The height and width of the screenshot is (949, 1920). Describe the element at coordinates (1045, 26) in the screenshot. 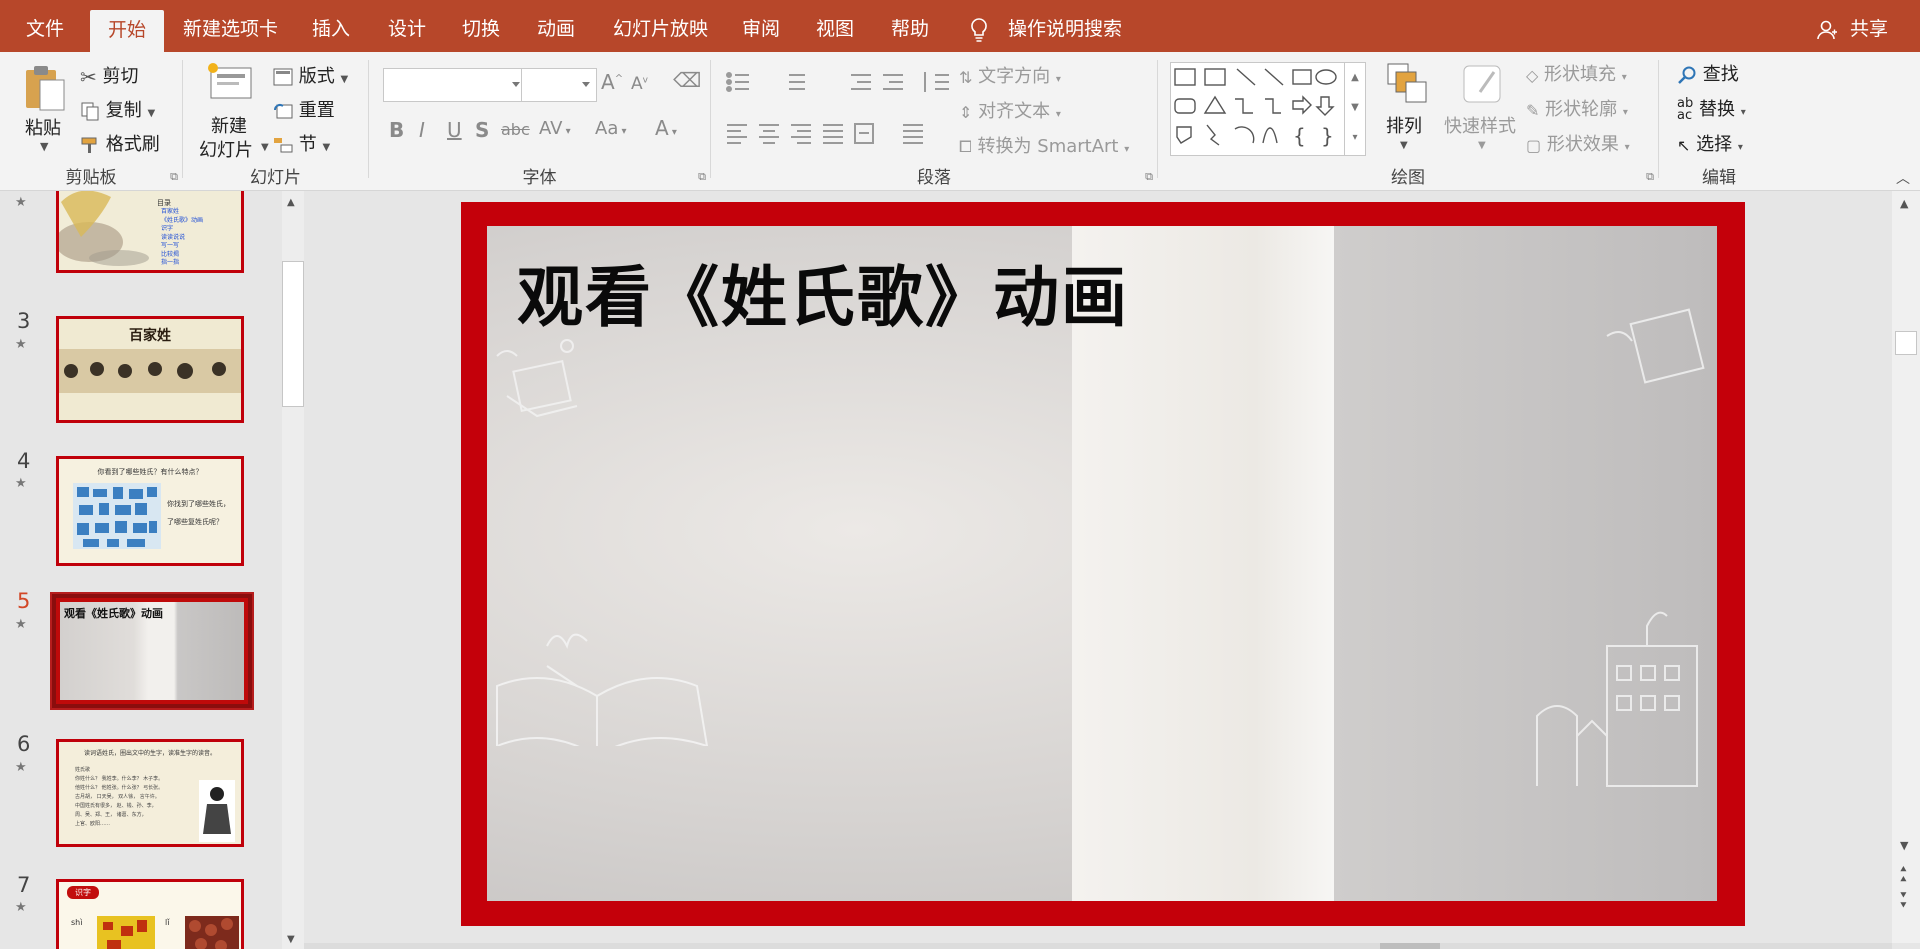

I see `tell-me-search: 操作说明搜索` at that location.